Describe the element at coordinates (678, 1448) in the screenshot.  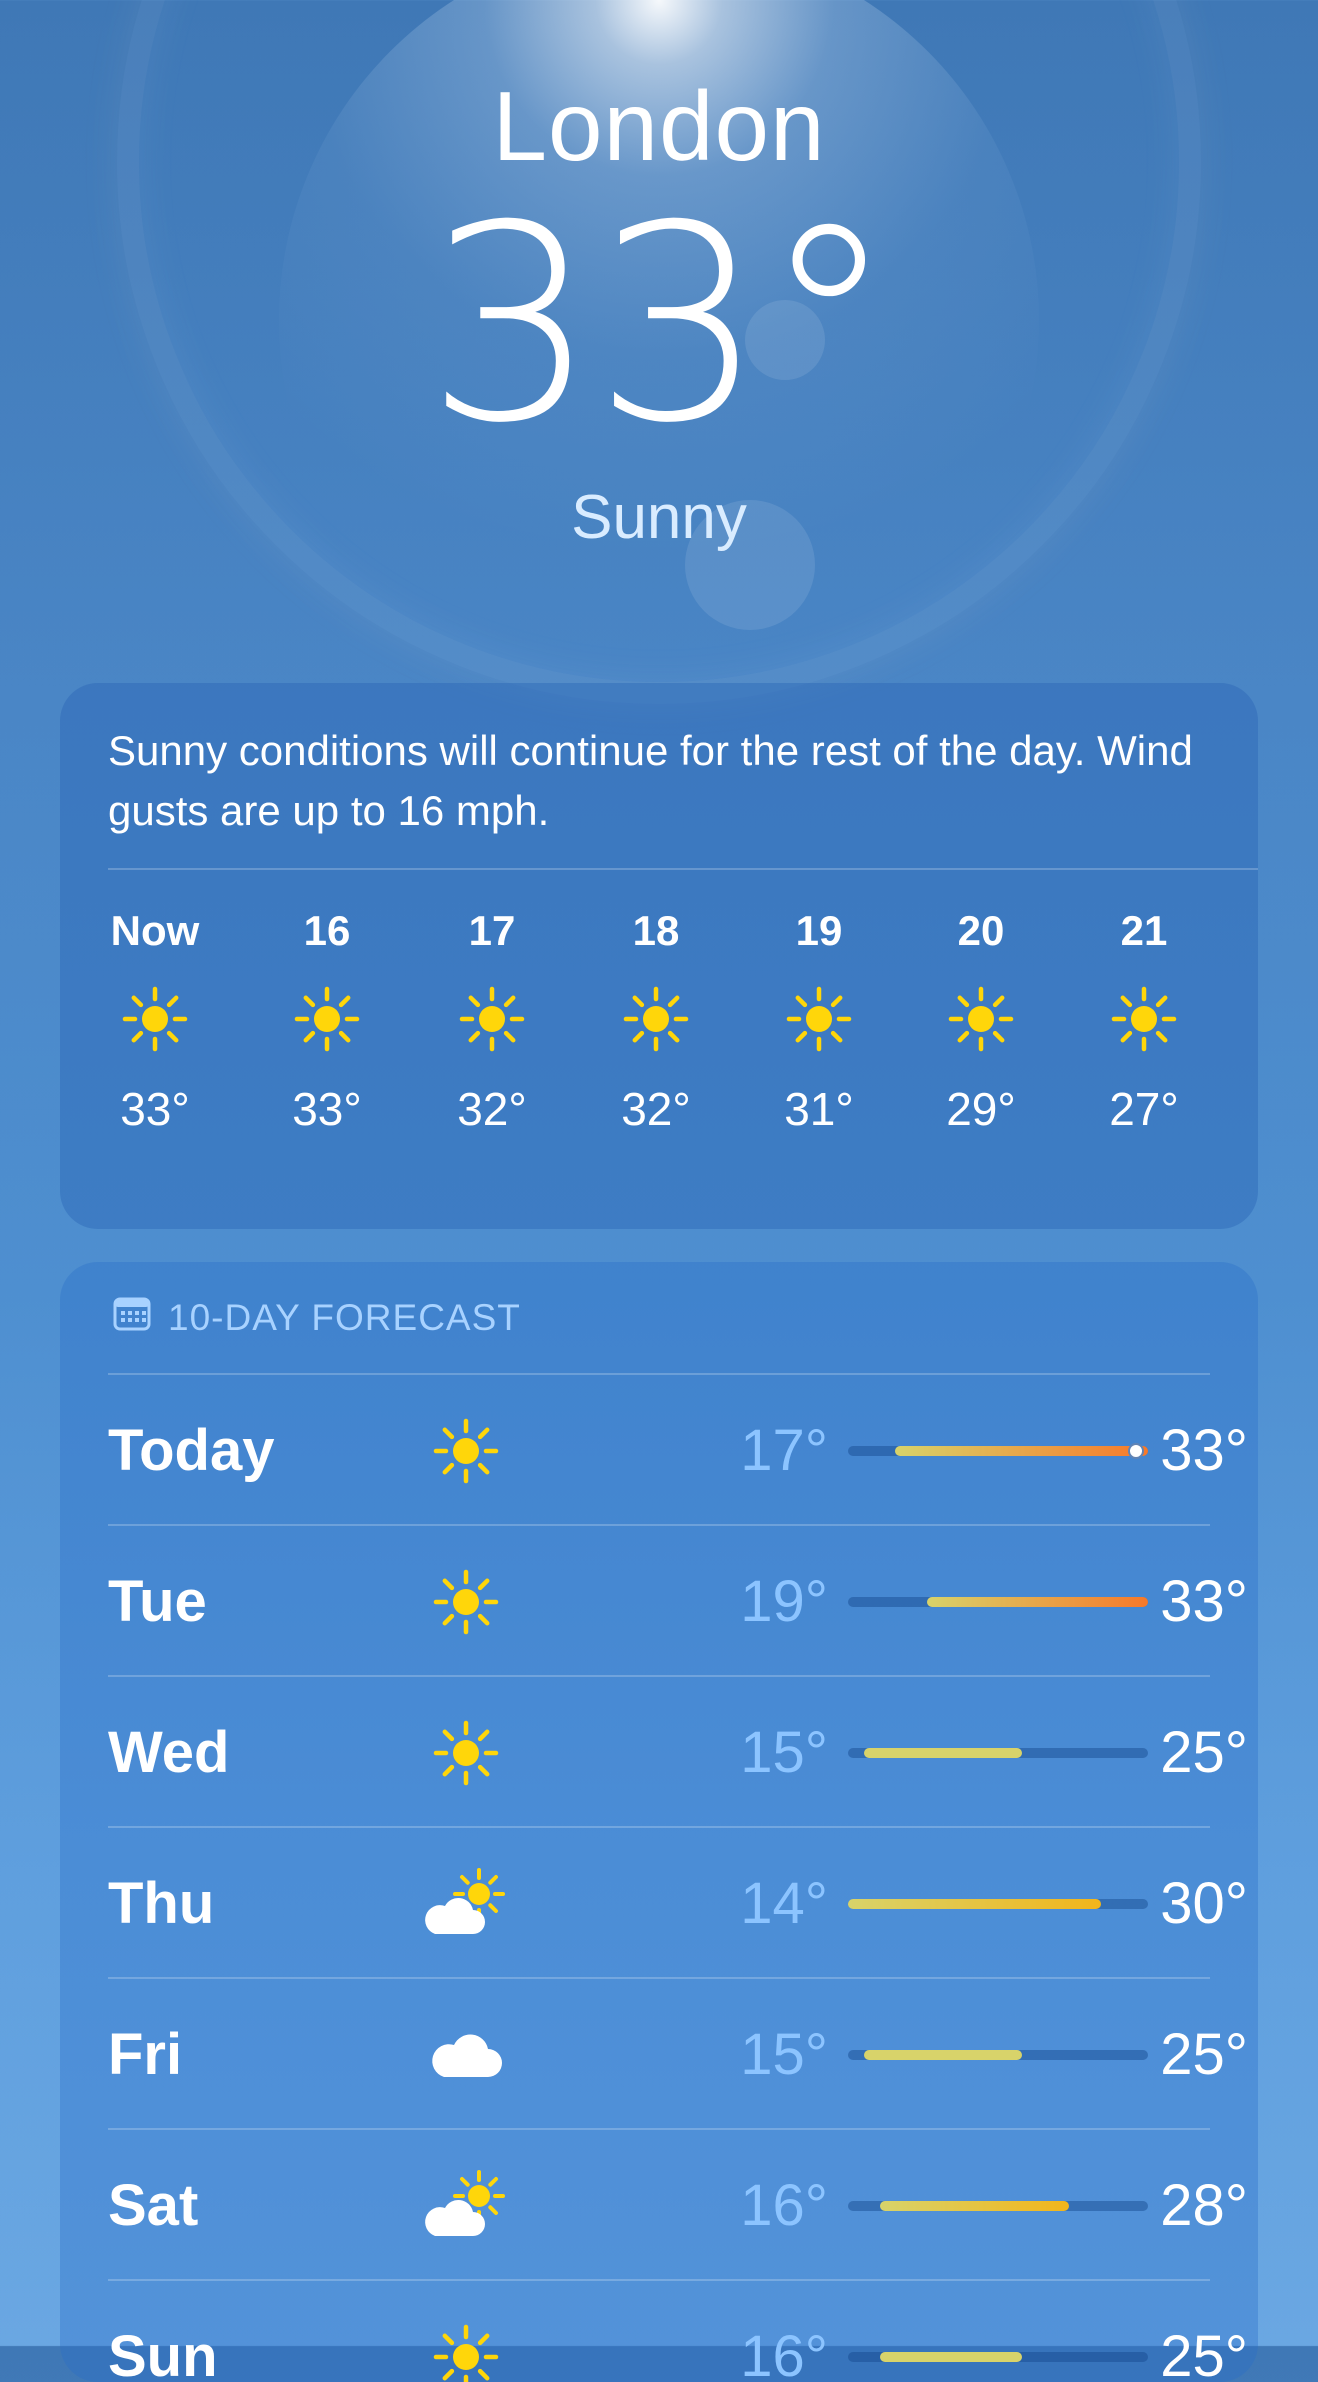
I see `forecast-row: Today 17° 33°` at that location.